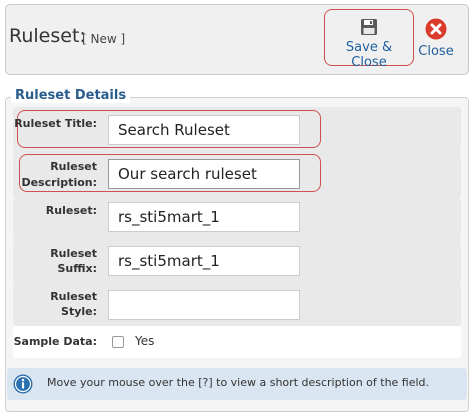 This screenshot has width=474, height=415. Describe the element at coordinates (436, 29) in the screenshot. I see `close-circle-icon` at that location.